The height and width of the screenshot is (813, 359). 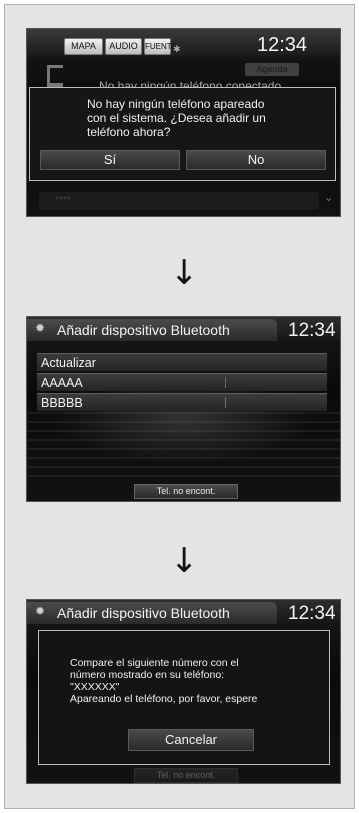 I want to click on list-item-label: BBBBB, so click(x=62, y=403).